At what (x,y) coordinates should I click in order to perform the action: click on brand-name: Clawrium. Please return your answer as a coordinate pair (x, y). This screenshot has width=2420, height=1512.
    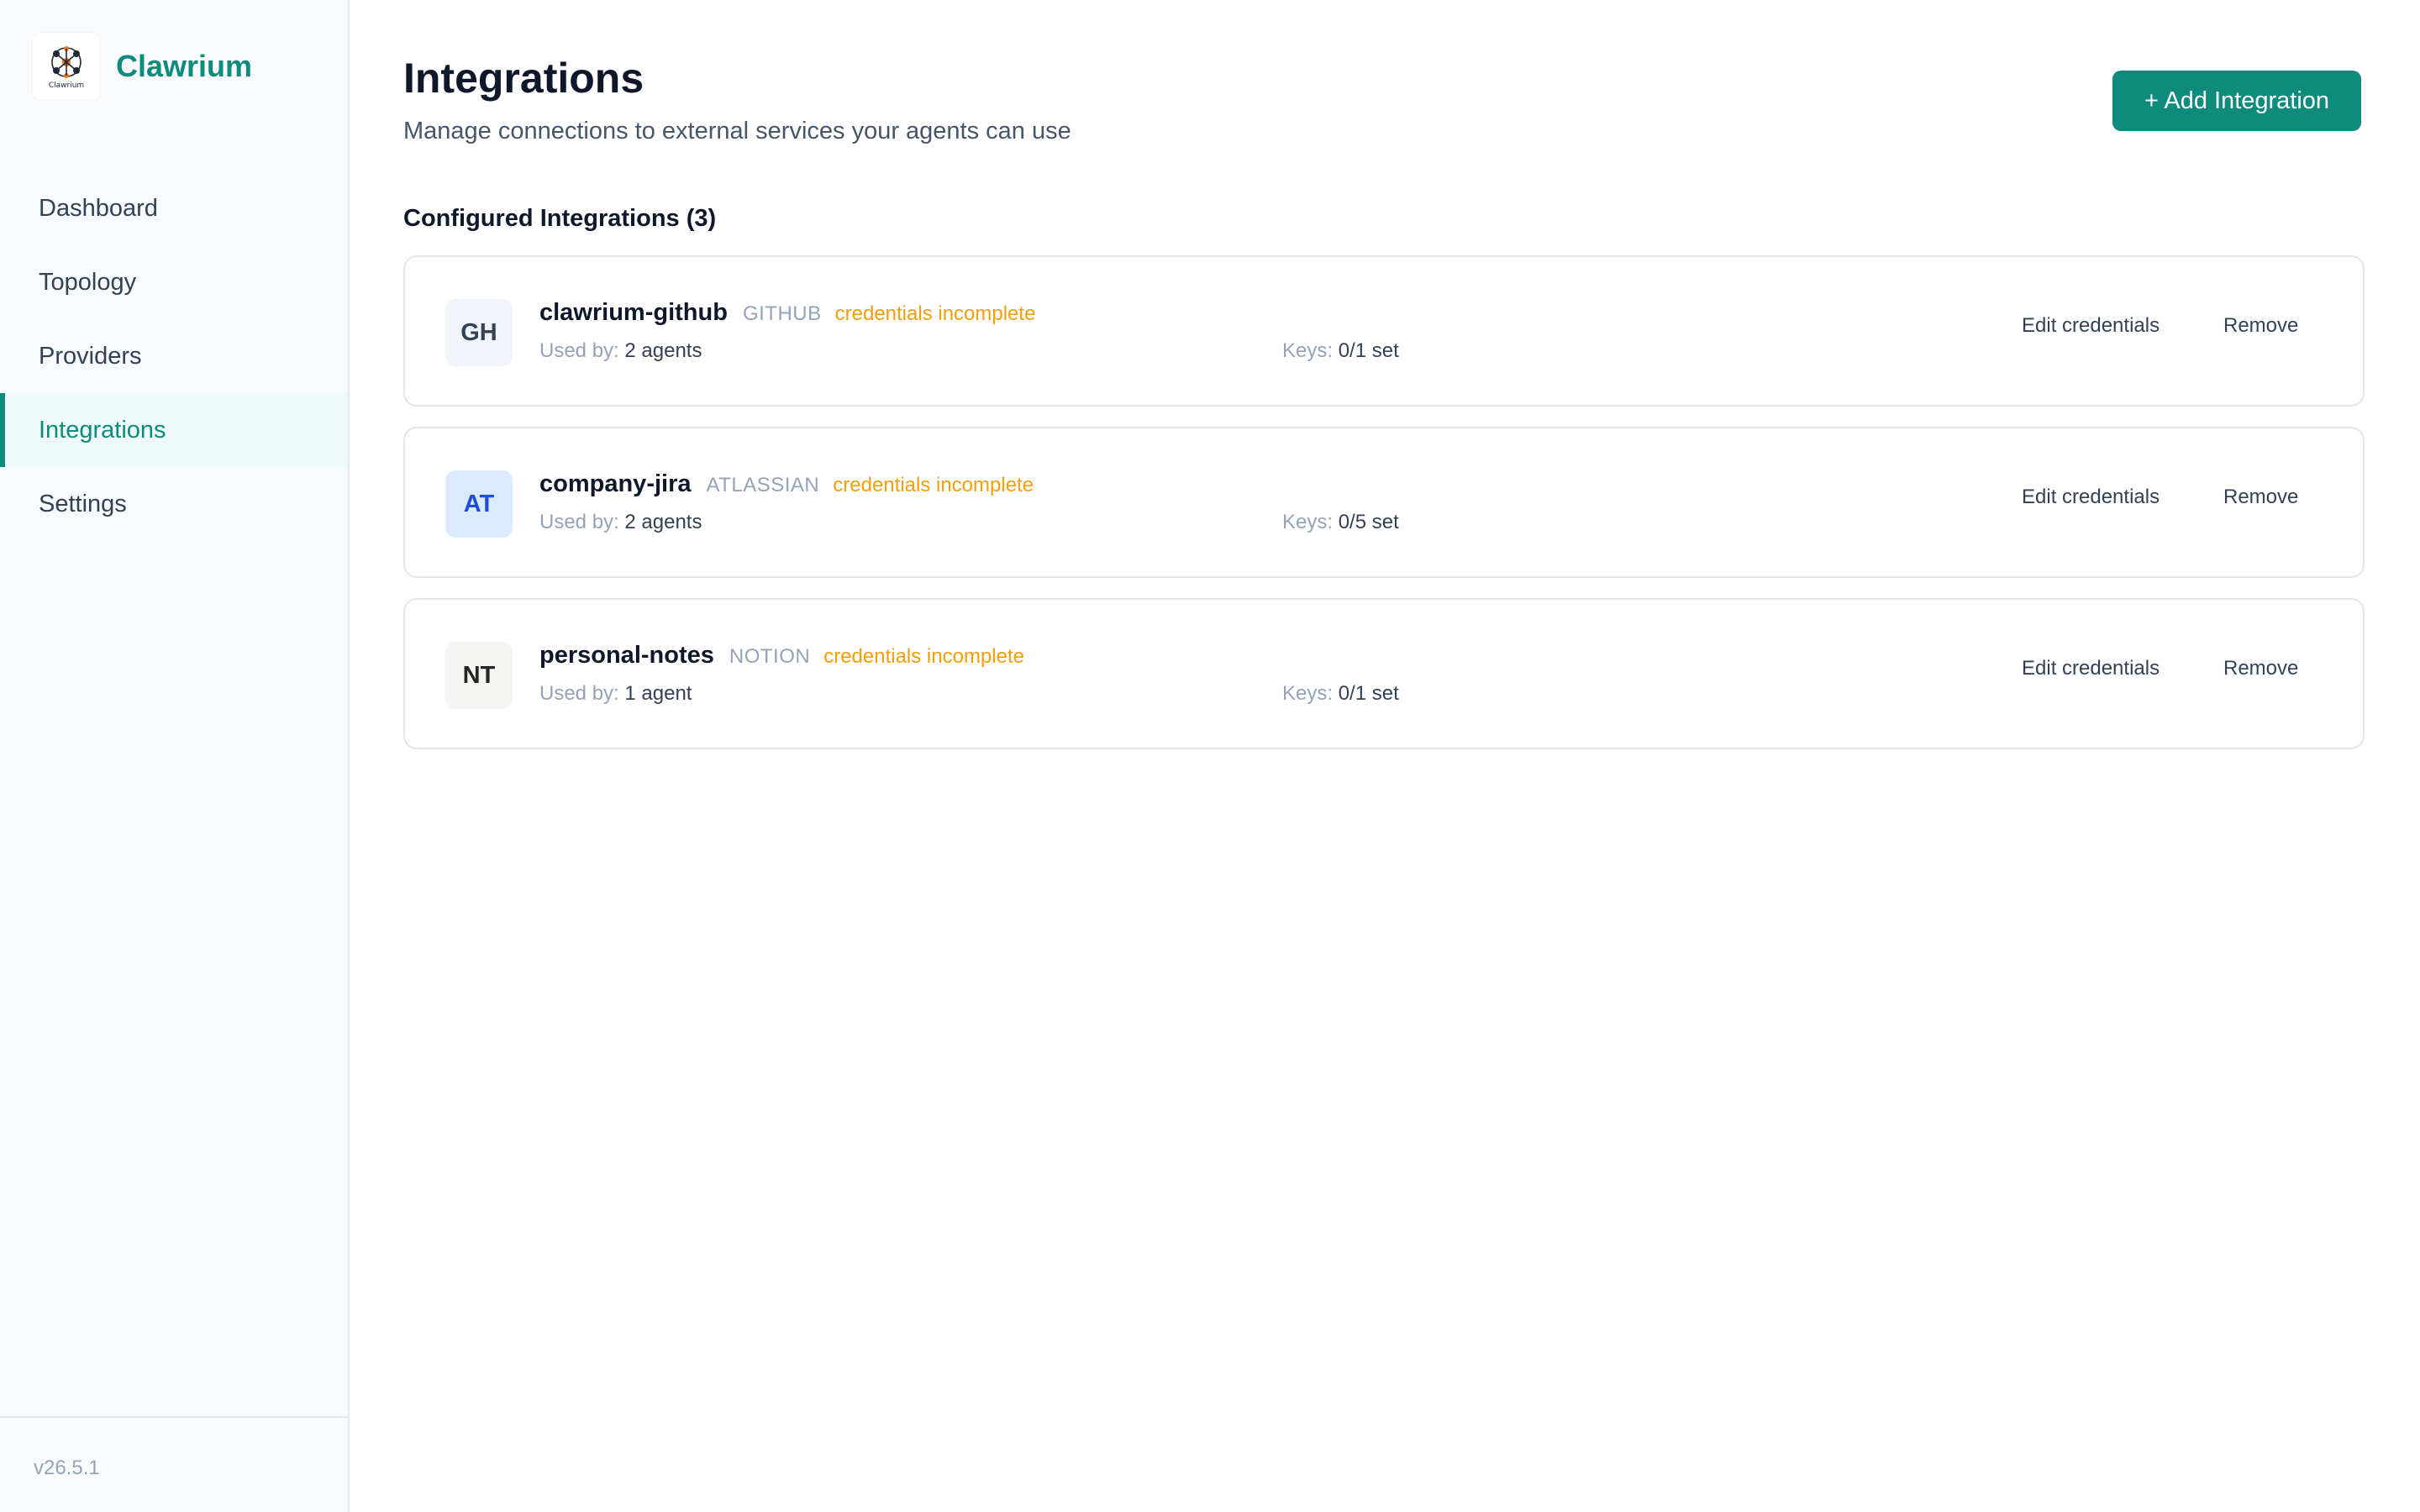
    Looking at the image, I should click on (184, 66).